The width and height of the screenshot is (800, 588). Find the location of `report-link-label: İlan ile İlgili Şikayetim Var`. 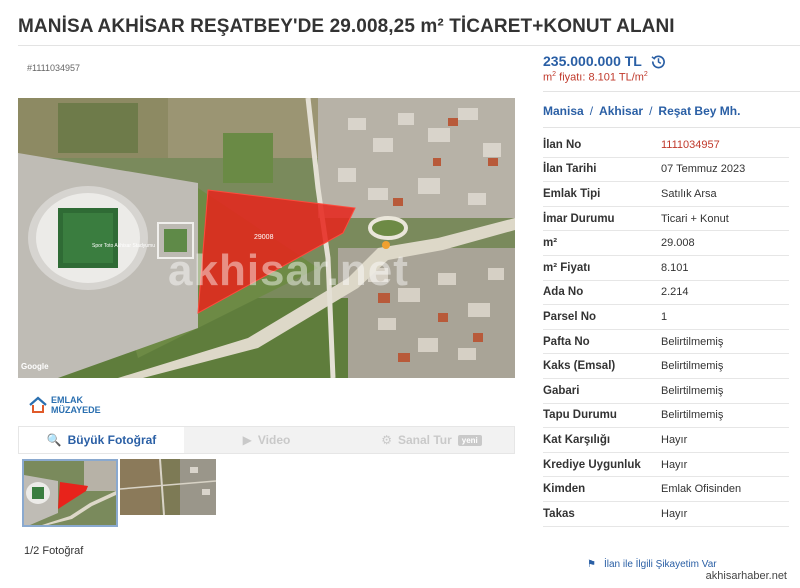

report-link-label: İlan ile İlgili Şikayetim Var is located at coordinates (660, 564).